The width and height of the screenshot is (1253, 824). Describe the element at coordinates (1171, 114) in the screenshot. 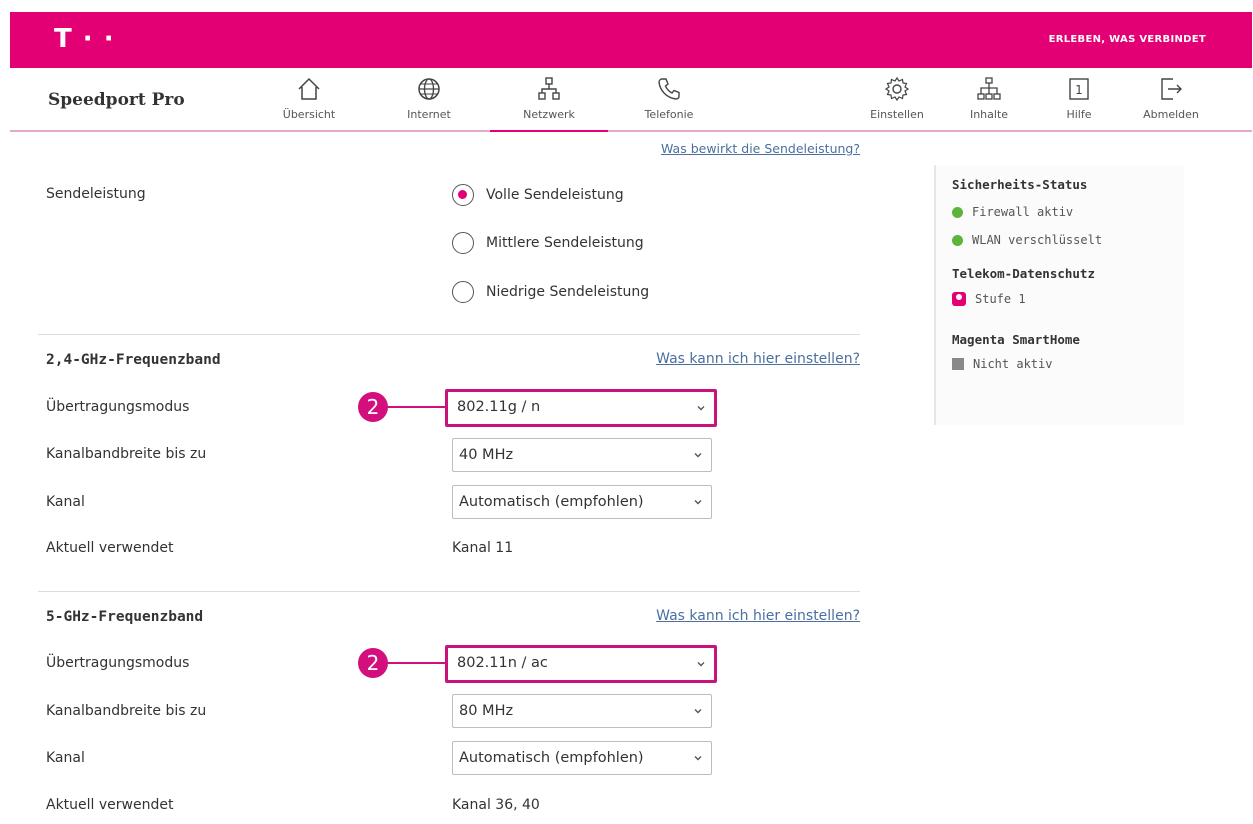

I see `nav-label: Abmelden` at that location.